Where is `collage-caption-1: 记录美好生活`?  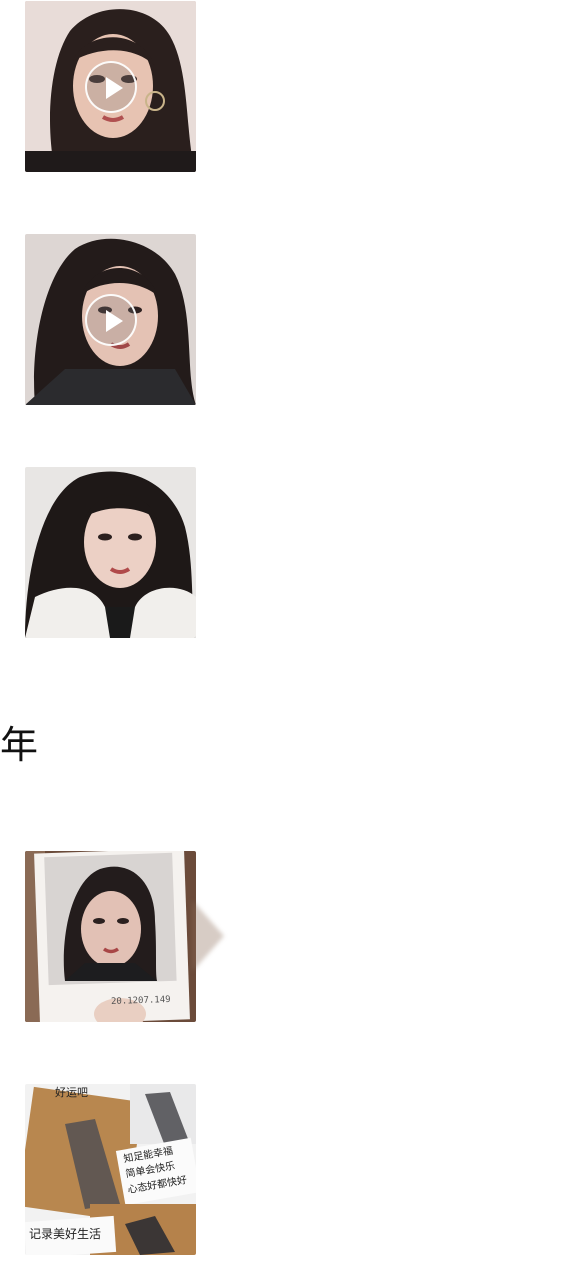
collage-caption-1: 记录美好生活 is located at coordinates (65, 1234).